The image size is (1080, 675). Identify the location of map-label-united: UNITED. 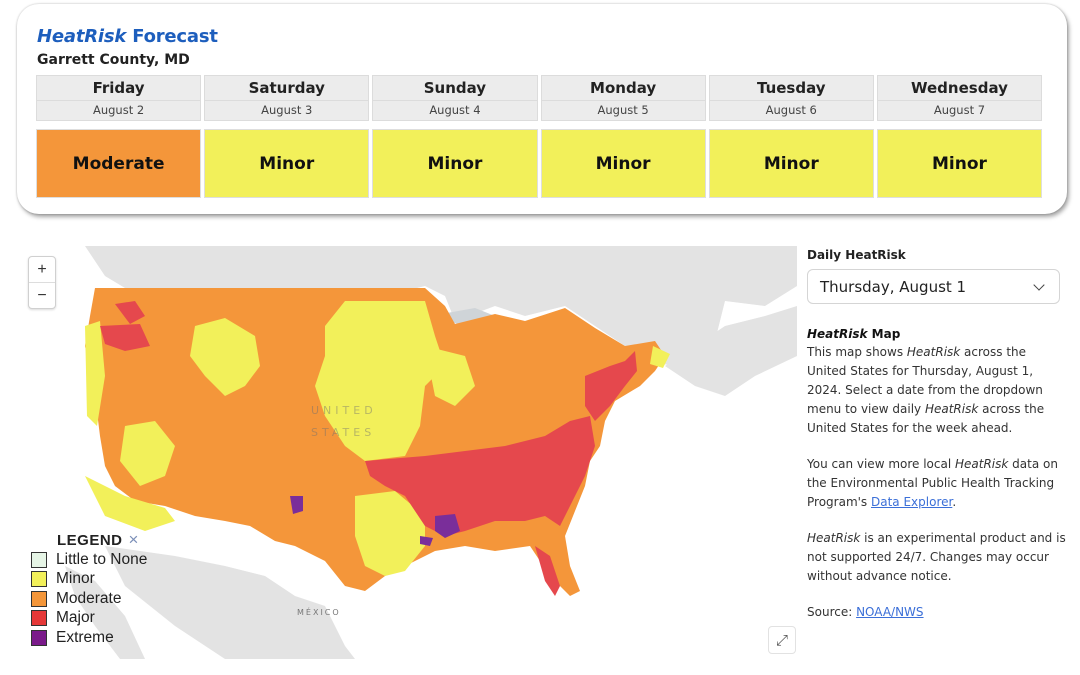
(344, 410).